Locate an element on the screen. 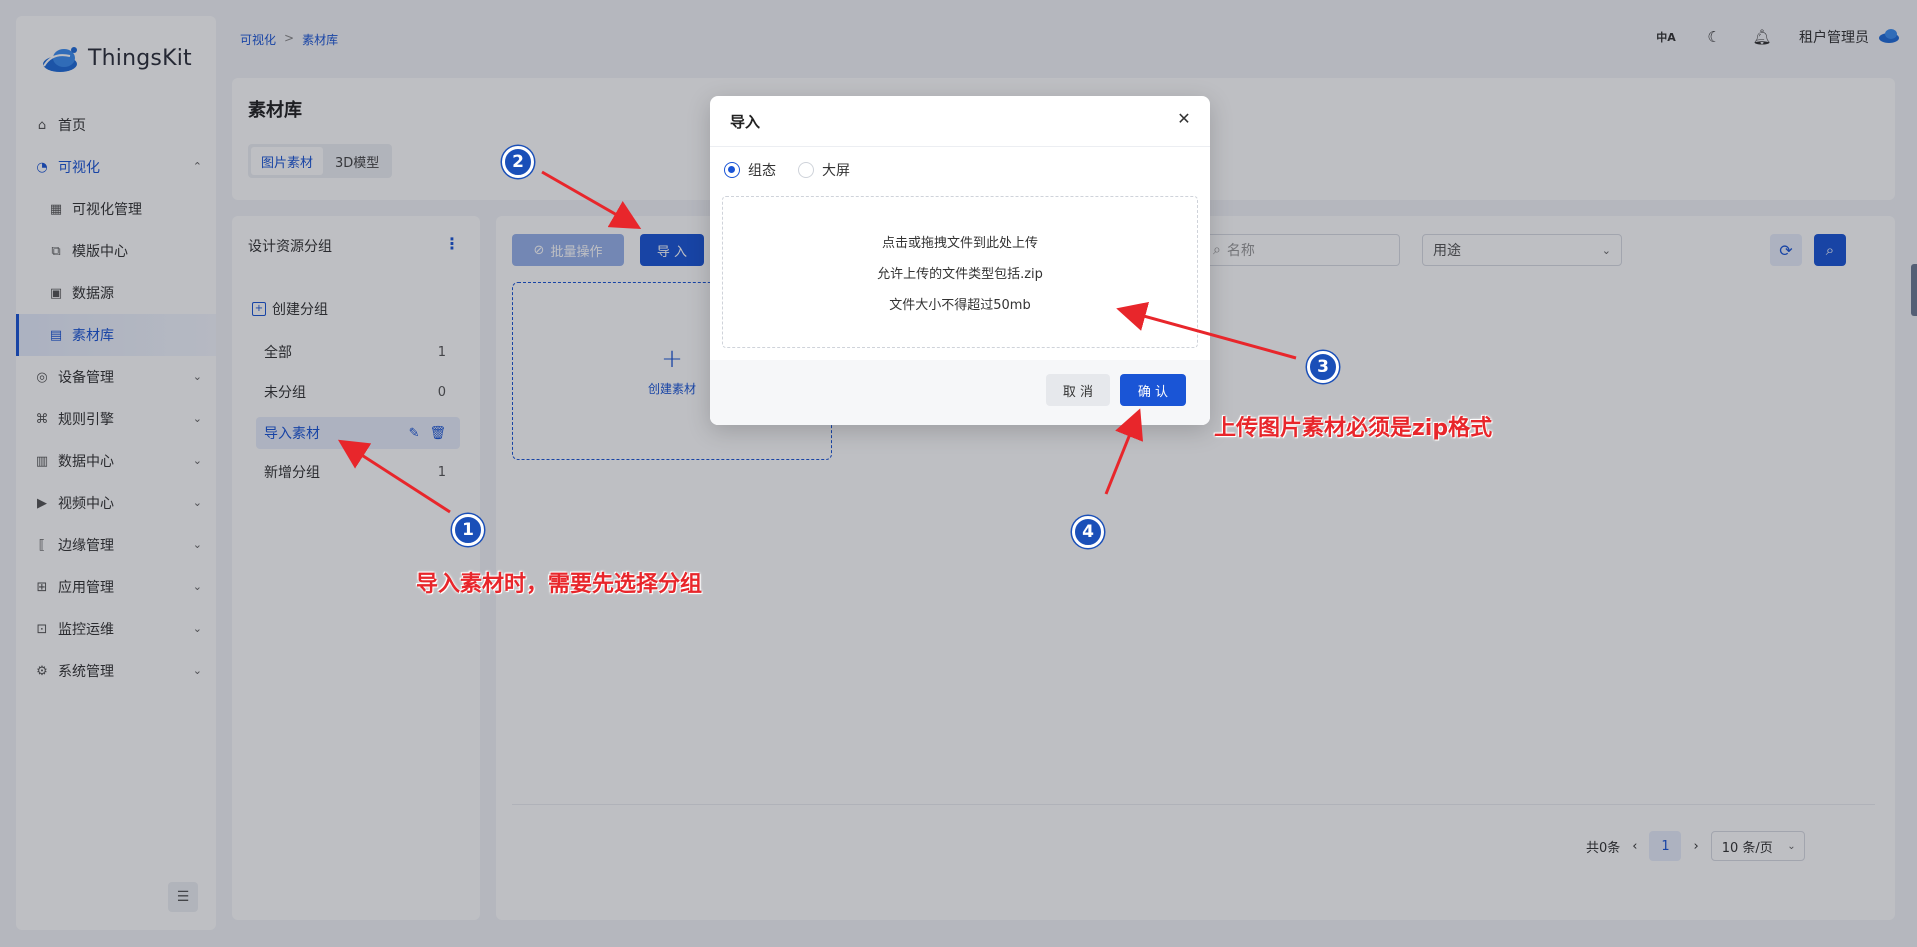  dropzone-size-limit: 文件大小不得超过50mb is located at coordinates (960, 305).